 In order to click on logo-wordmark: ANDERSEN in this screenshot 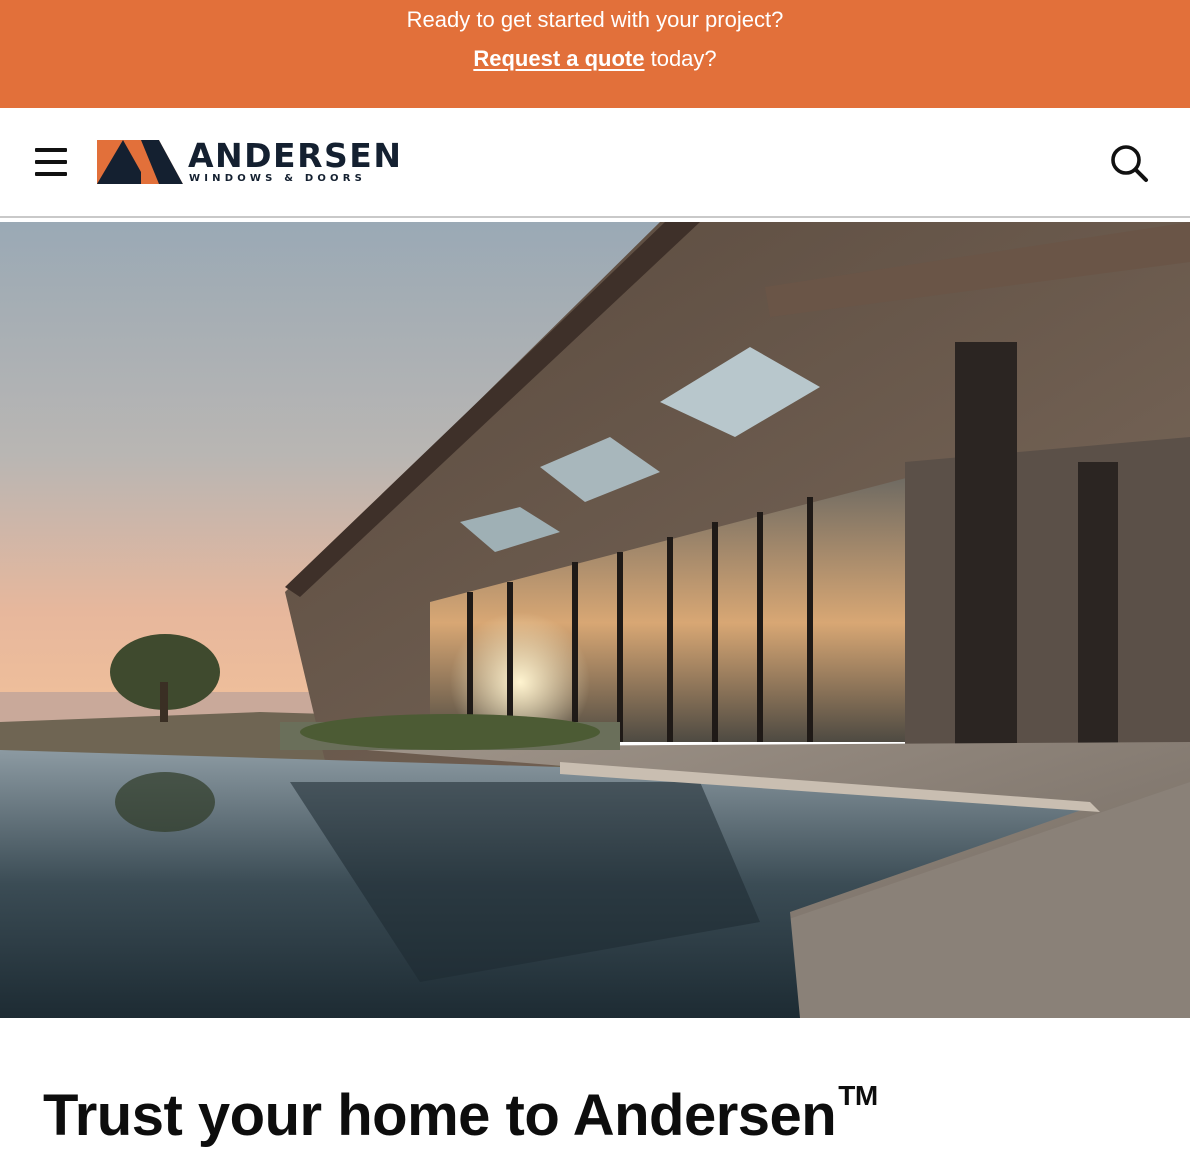, I will do `click(295, 155)`.